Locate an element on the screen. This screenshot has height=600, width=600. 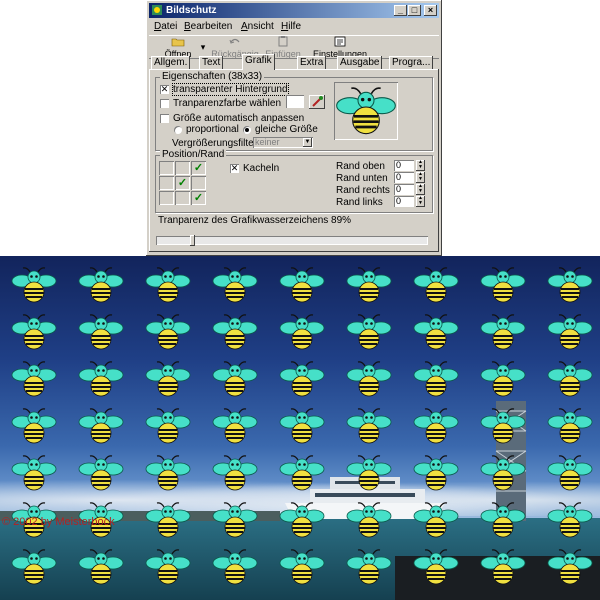
position-cell-bottom-center is located at coordinates (182, 198).